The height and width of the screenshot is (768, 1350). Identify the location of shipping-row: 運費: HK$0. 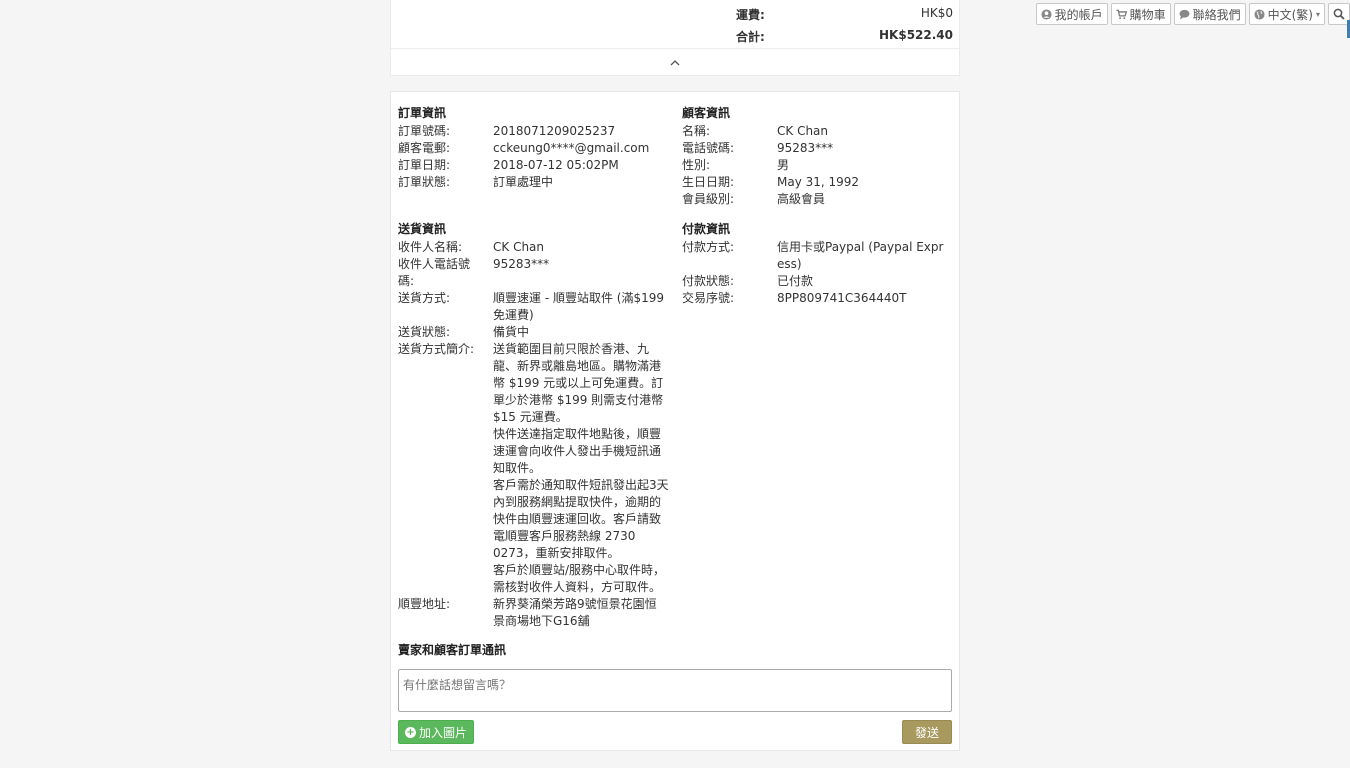
(844, 14).